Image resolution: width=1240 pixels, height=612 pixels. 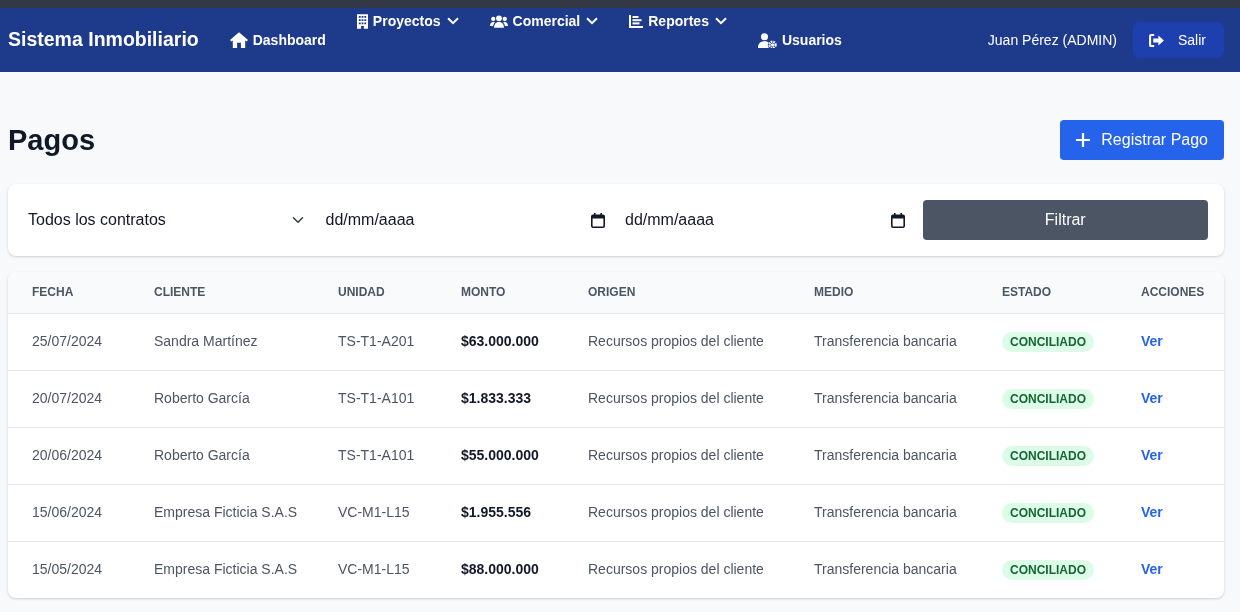 What do you see at coordinates (222, 292) in the screenshot?
I see `column-header: CLIENTE` at bounding box center [222, 292].